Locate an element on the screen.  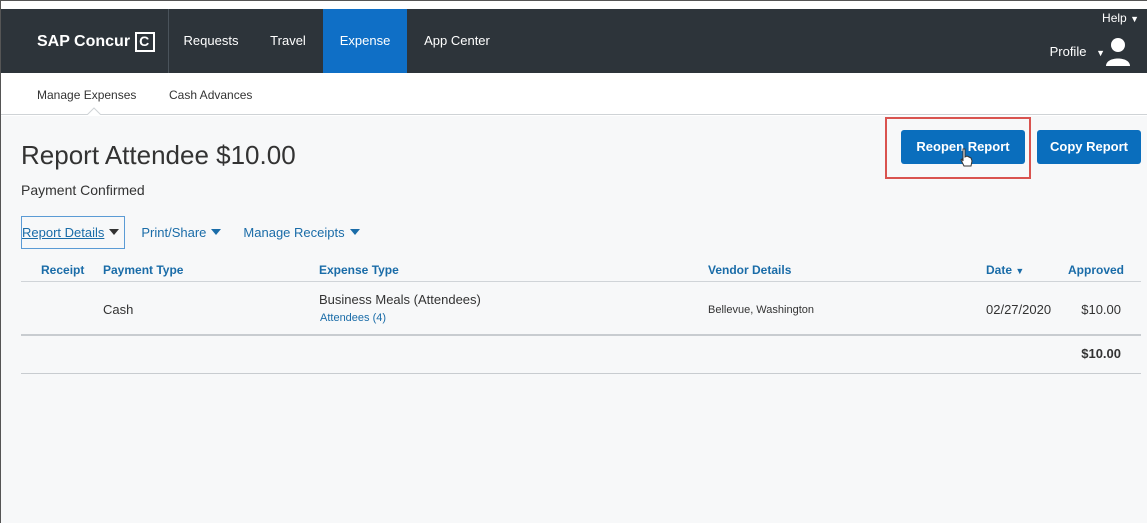
nav-item-label: Travel is located at coordinates (288, 40).